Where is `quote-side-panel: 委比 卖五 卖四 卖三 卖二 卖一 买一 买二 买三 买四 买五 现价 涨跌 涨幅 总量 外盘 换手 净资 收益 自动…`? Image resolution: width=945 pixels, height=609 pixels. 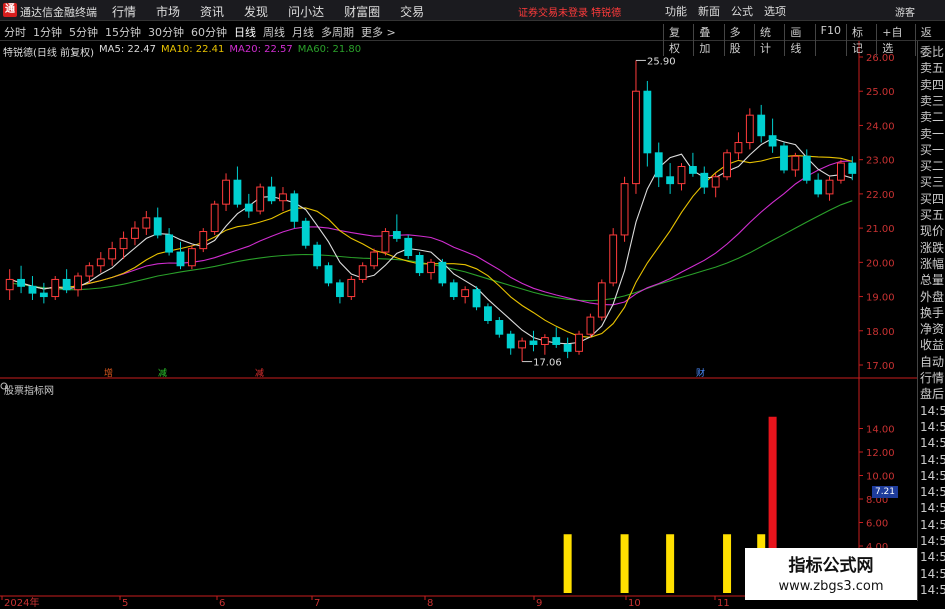 quote-side-panel: 委比 卖五 卖四 卖三 卖二 卖一 买一 买二 买三 买四 买五 现价 涨跌 涨幅 总量 外盘 换手 净资 收益 自动… is located at coordinates (931, 321).